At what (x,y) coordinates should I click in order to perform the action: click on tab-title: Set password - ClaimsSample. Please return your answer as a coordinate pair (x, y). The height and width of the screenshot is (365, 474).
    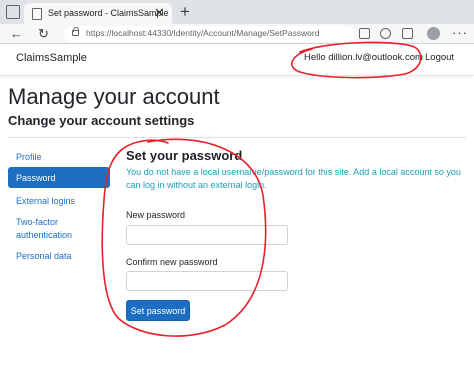
    Looking at the image, I should click on (108, 13).